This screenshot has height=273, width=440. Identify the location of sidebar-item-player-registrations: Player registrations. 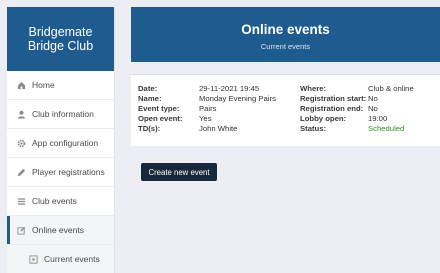
(60, 172).